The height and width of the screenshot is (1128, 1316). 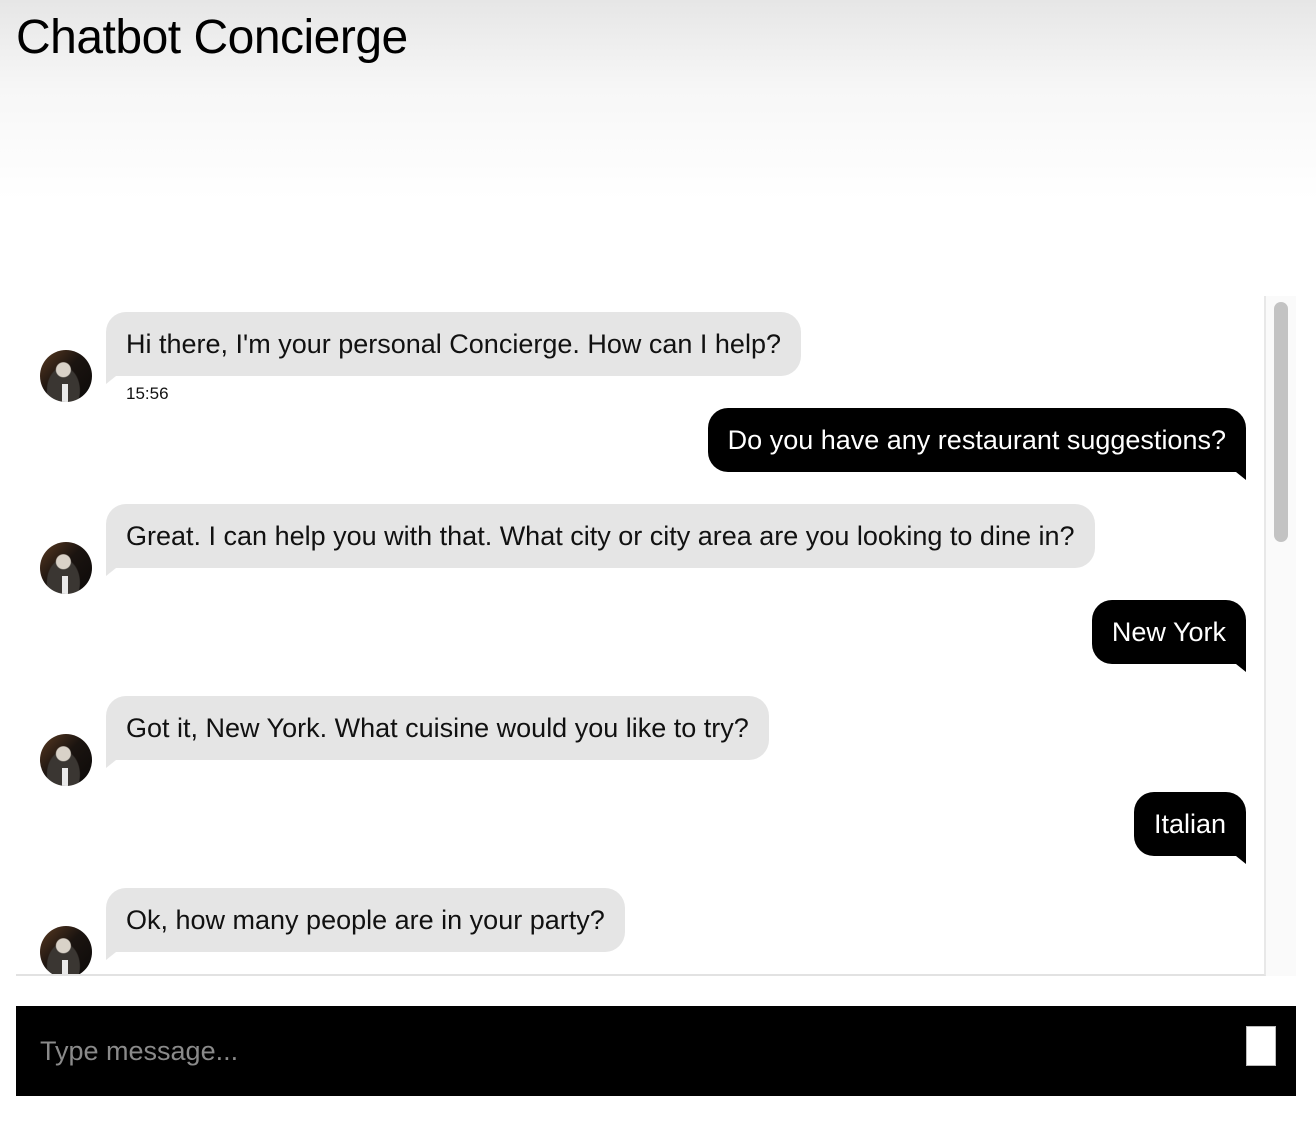 What do you see at coordinates (365, 924) in the screenshot?
I see `bot-message-bubble: Ok, how many people are in your party?` at bounding box center [365, 924].